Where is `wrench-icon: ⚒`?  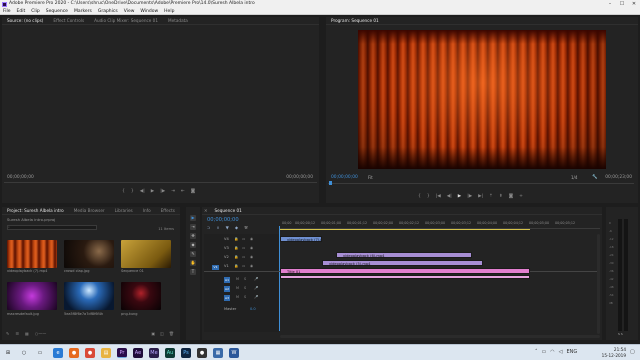
wrench-icon: ⚒ is located at coordinates (246, 227).